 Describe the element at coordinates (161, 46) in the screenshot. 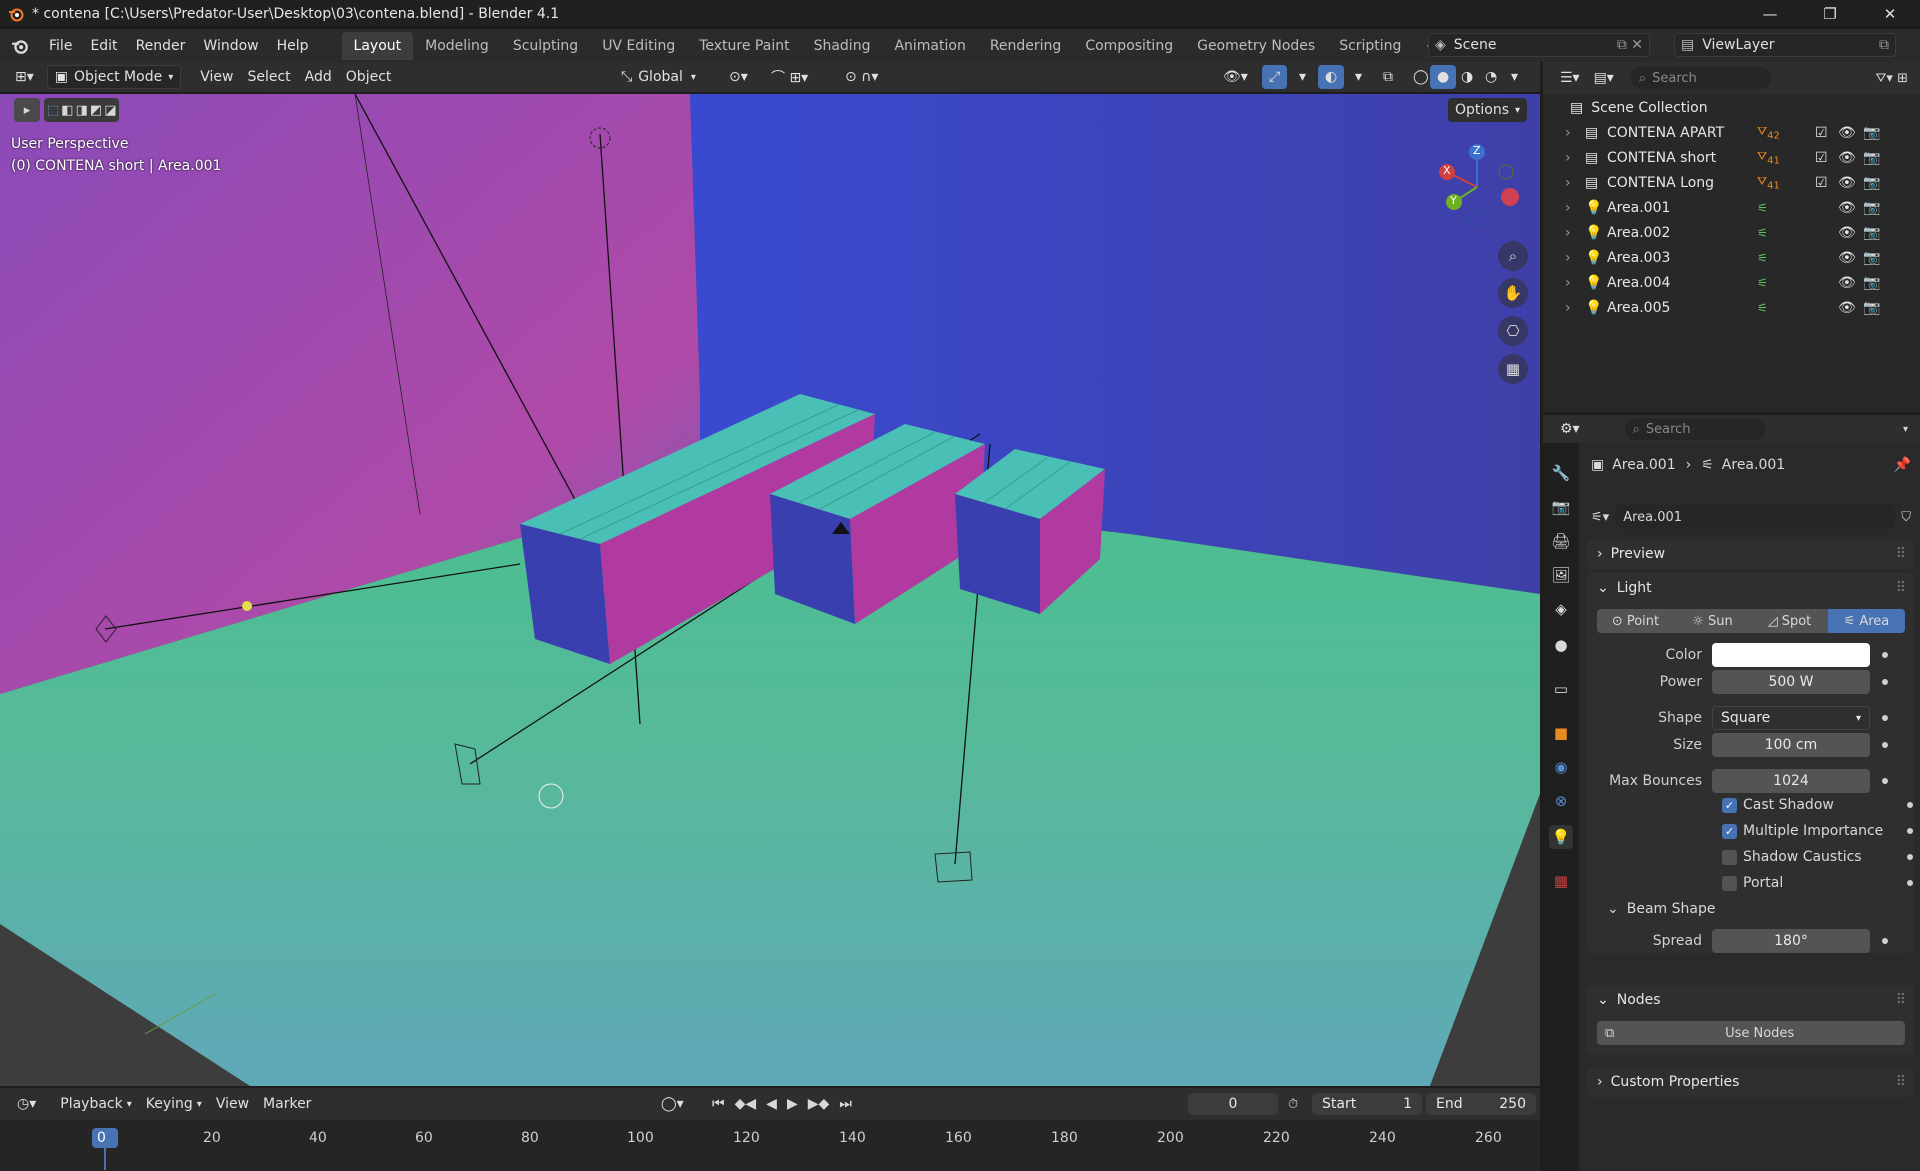

I see `menu-render: Render` at that location.